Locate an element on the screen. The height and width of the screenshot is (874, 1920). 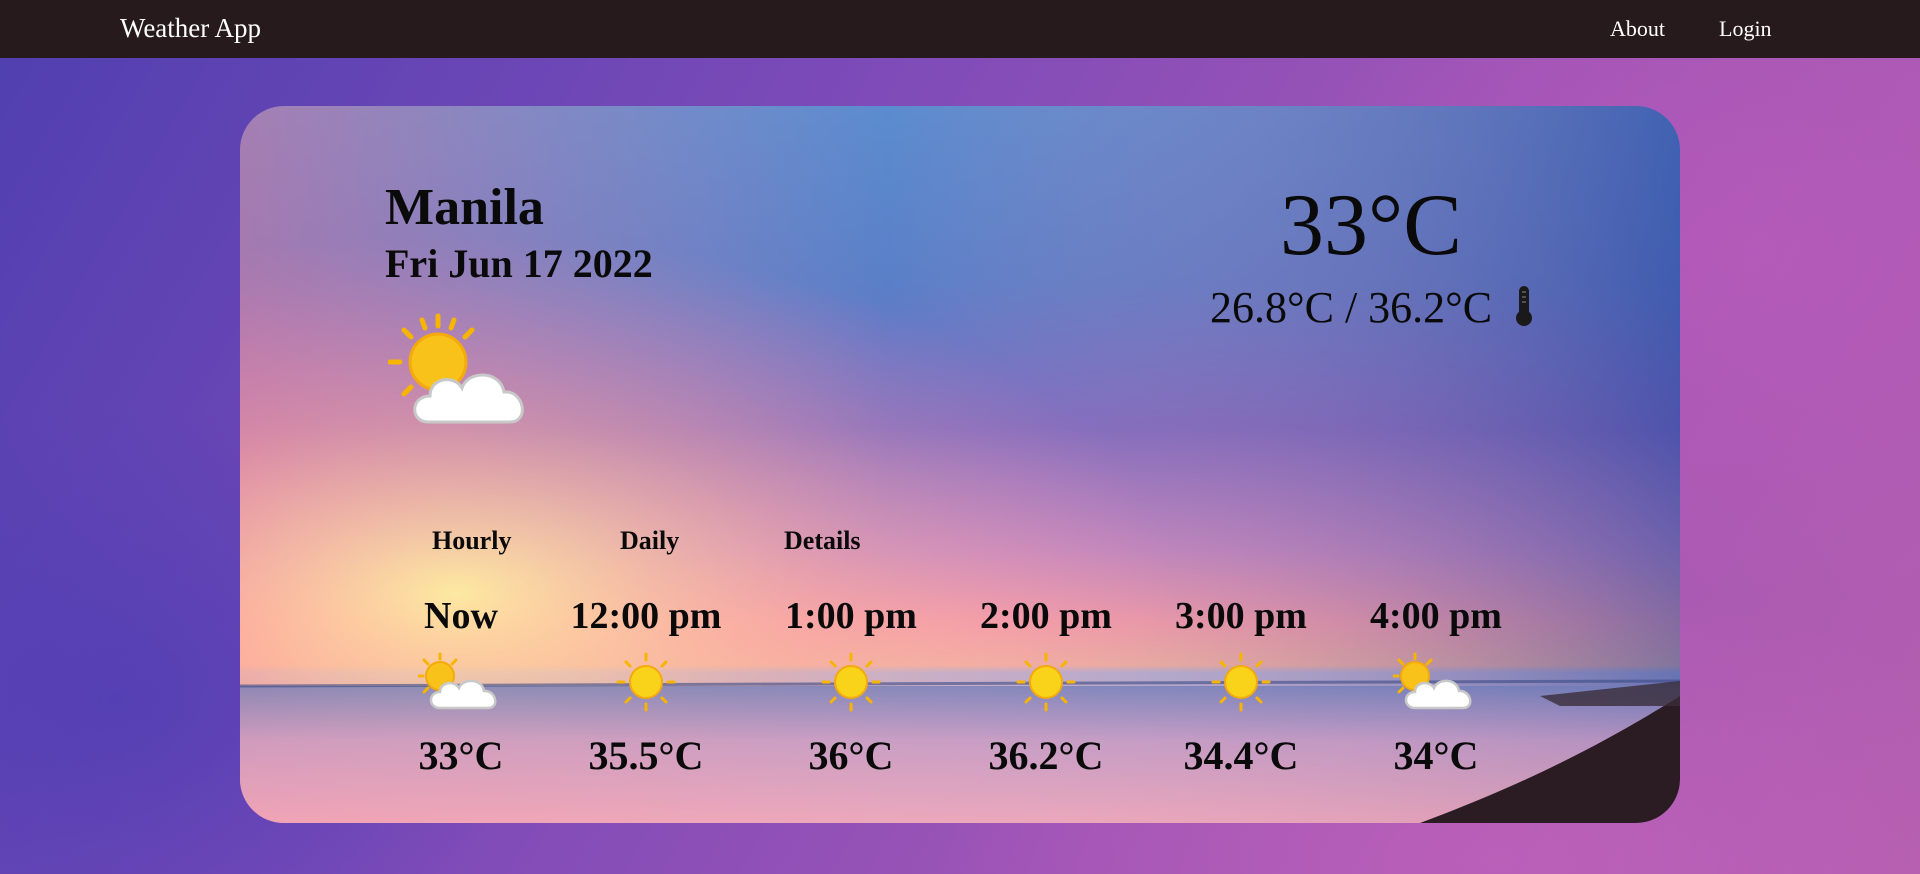
nav-about-link: About is located at coordinates (1637, 29).